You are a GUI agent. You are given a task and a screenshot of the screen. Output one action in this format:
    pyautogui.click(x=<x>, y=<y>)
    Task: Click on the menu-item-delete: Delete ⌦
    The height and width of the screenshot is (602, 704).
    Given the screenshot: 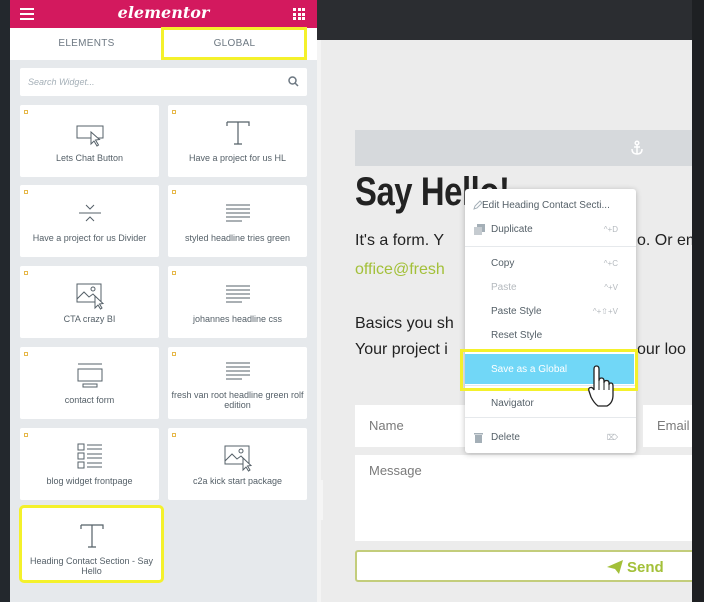 What is the action you would take?
    pyautogui.click(x=550, y=438)
    